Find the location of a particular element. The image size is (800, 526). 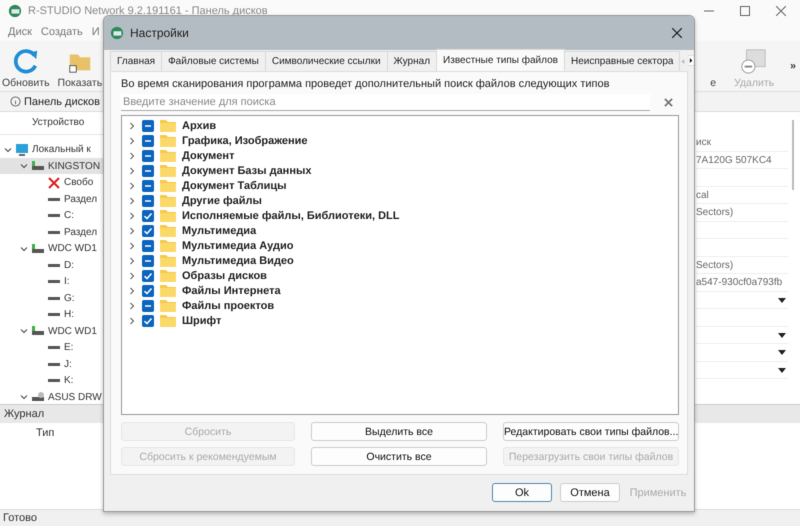

file-type-label: Мультимедиа Аудио is located at coordinates (238, 246).